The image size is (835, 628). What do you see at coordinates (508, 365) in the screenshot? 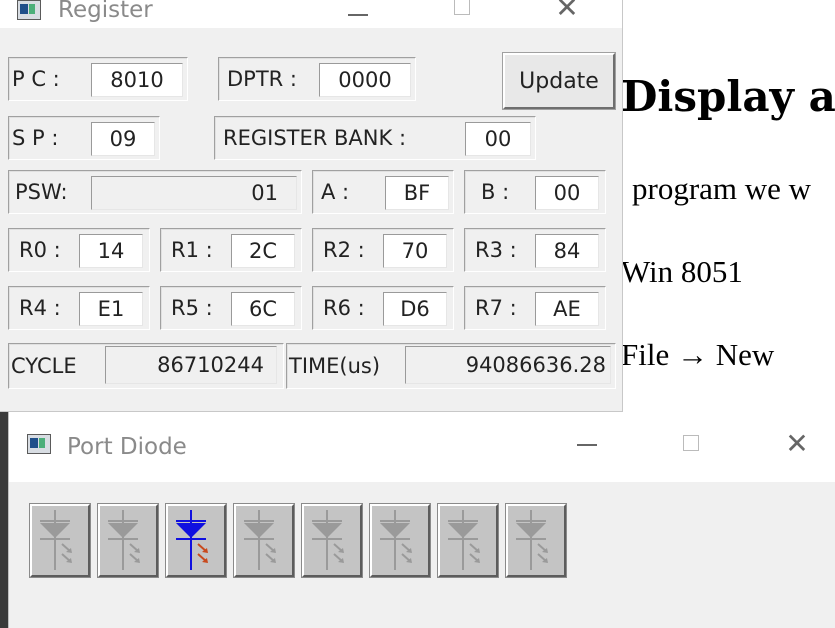
I see `time-value: 94086636.28` at bounding box center [508, 365].